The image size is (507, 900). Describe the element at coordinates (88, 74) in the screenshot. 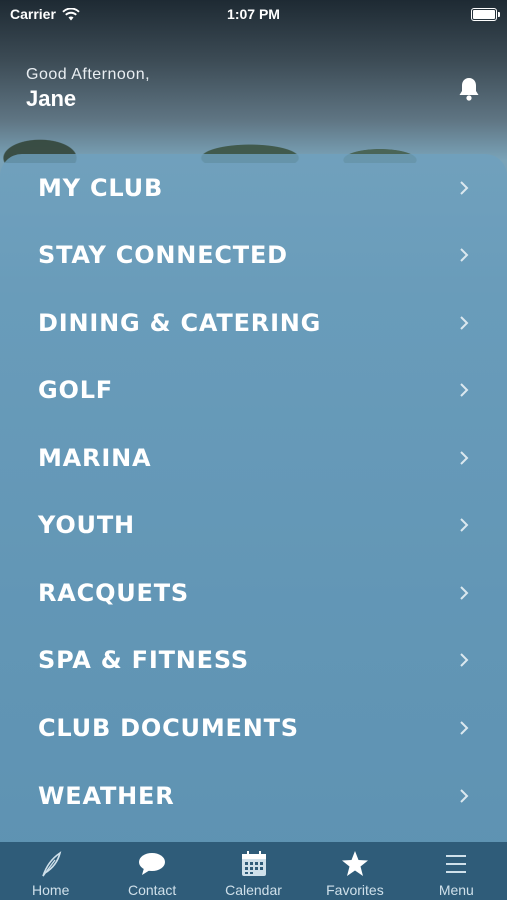

I see `greeting-text: Good Afternoon,` at that location.